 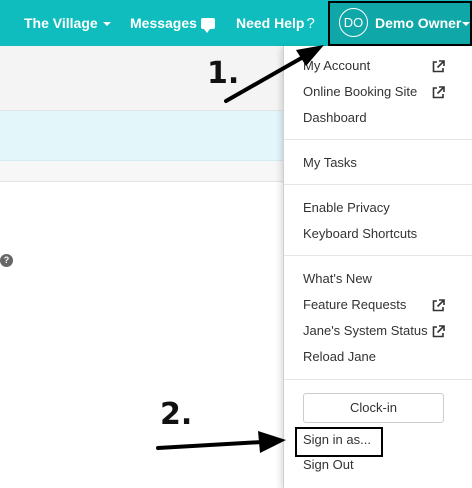 What do you see at coordinates (310, 55) in the screenshot?
I see `arrow-step-1-head` at bounding box center [310, 55].